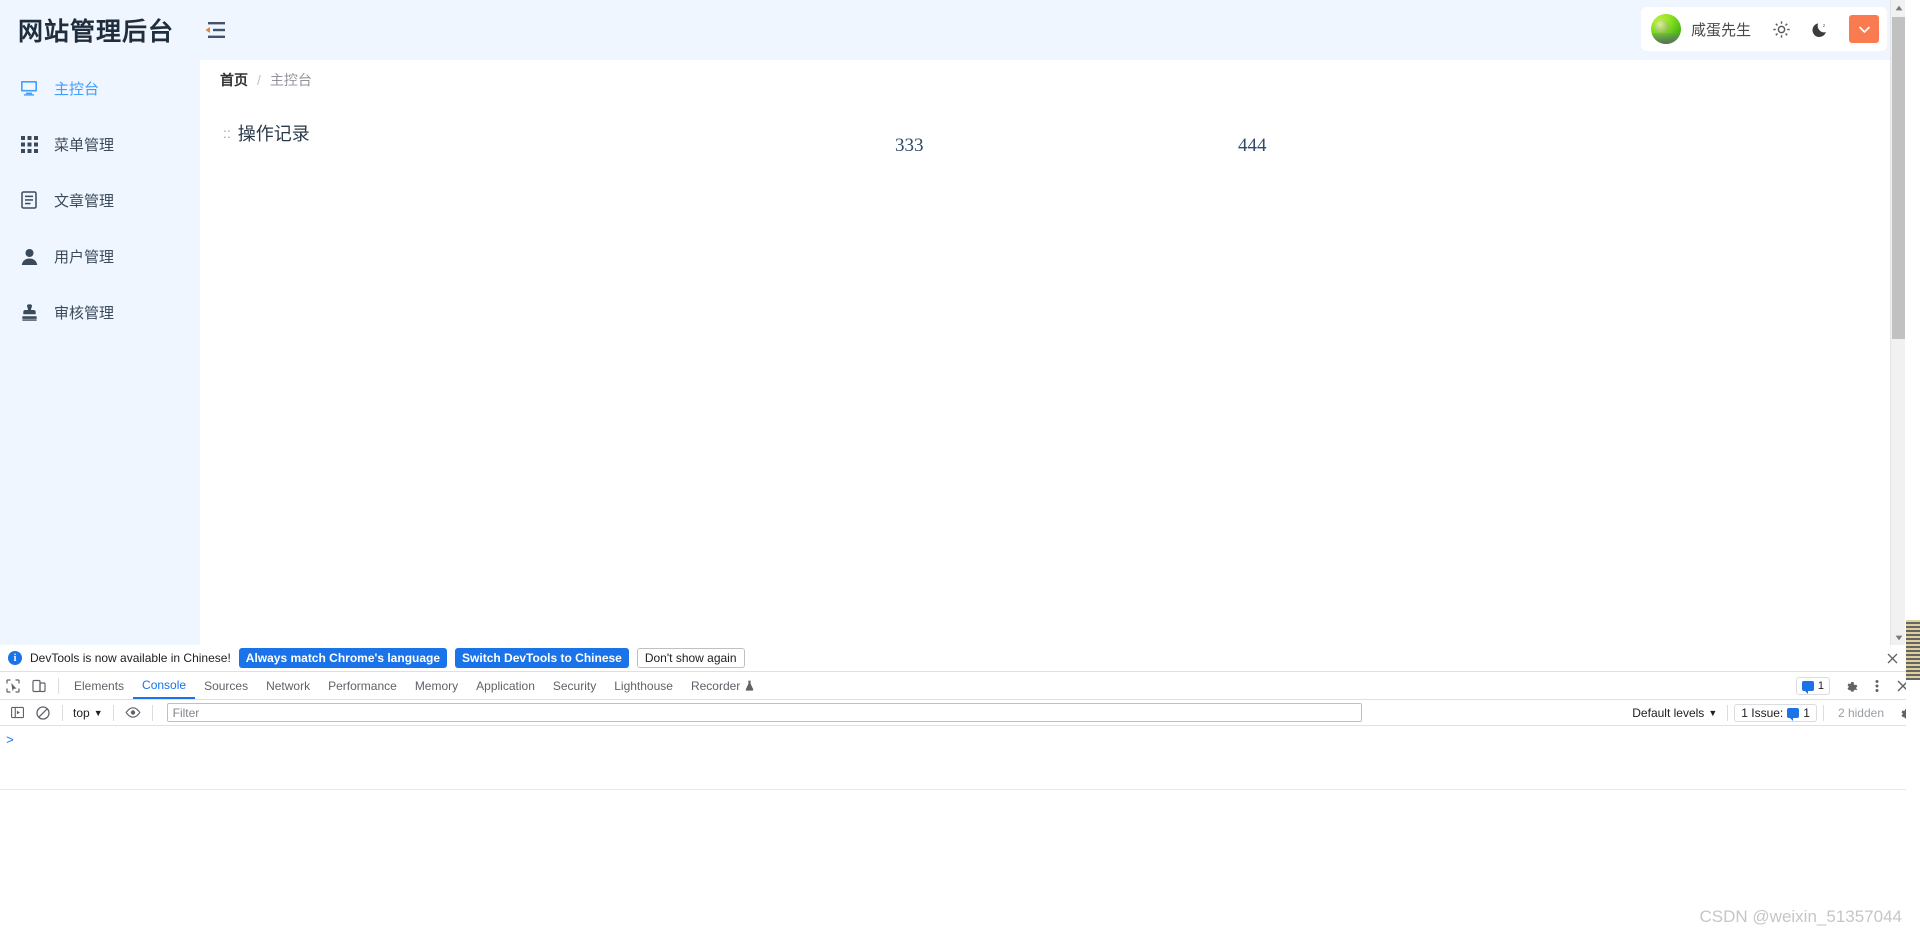 Image resolution: width=1920 pixels, height=937 pixels. What do you see at coordinates (1860, 713) in the screenshot?
I see `hidden-messages-count: 2 hidden` at bounding box center [1860, 713].